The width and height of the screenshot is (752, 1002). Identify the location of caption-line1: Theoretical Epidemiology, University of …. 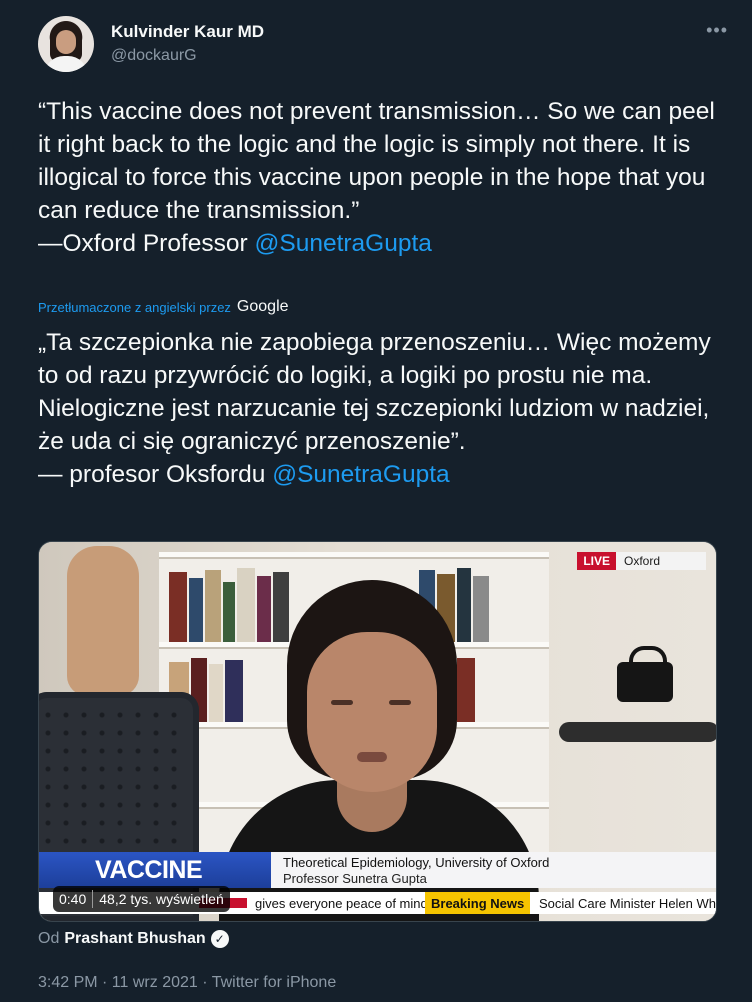
(416, 862).